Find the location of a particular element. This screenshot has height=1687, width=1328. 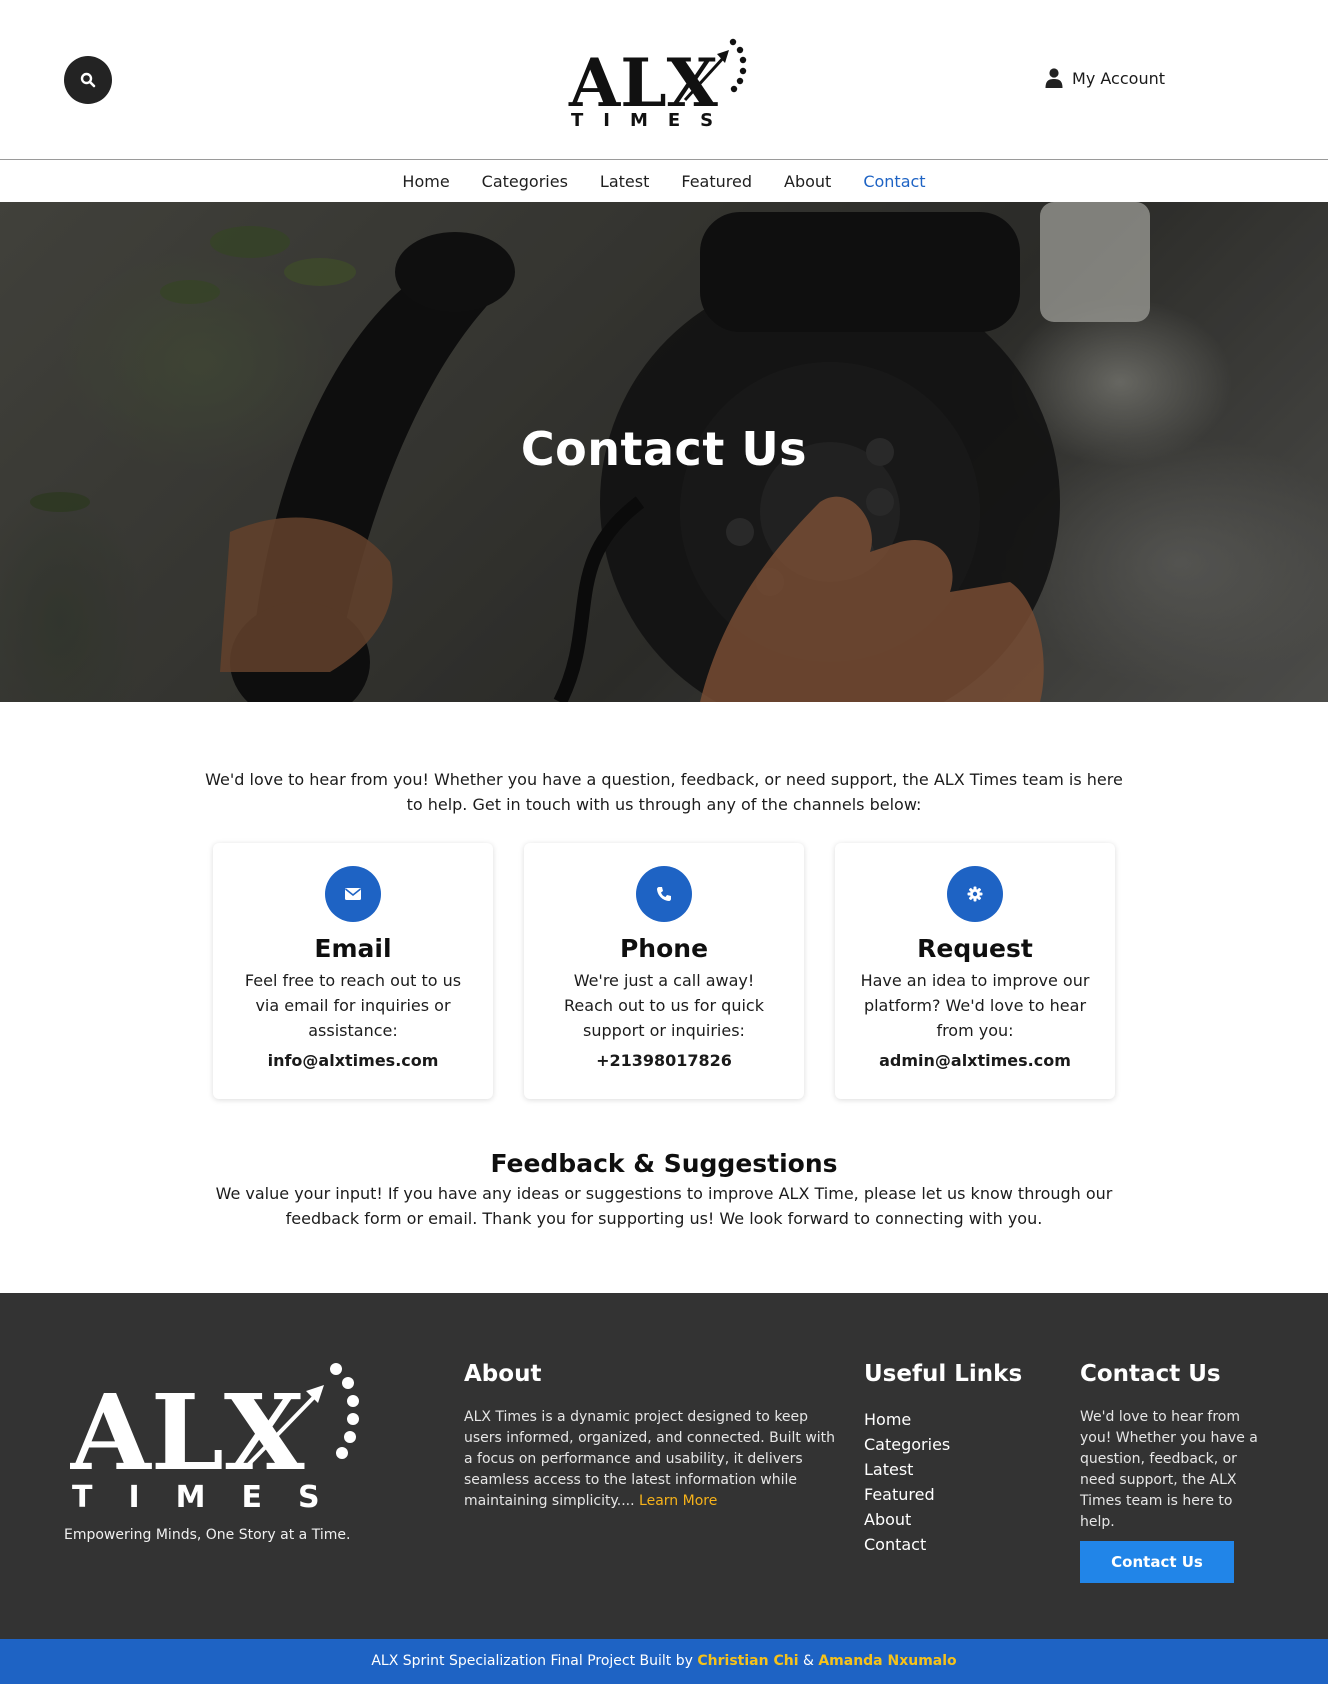

envelope-icon is located at coordinates (353, 894).